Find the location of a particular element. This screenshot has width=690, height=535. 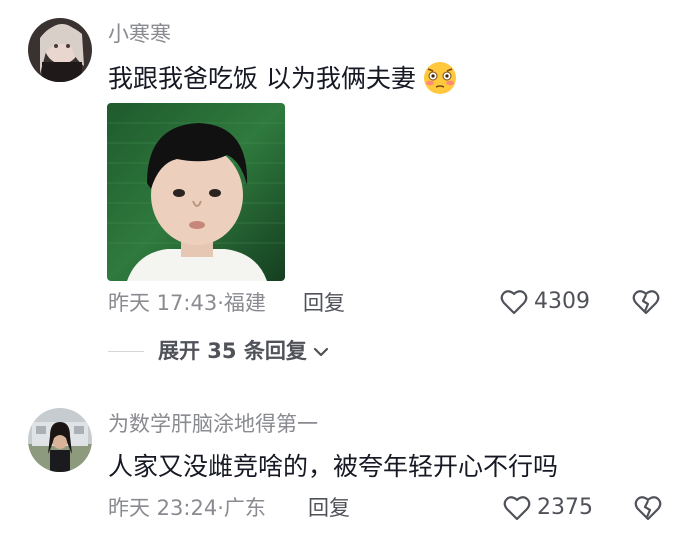

username: 为数学肝脑涂地得第一 is located at coordinates (213, 424).